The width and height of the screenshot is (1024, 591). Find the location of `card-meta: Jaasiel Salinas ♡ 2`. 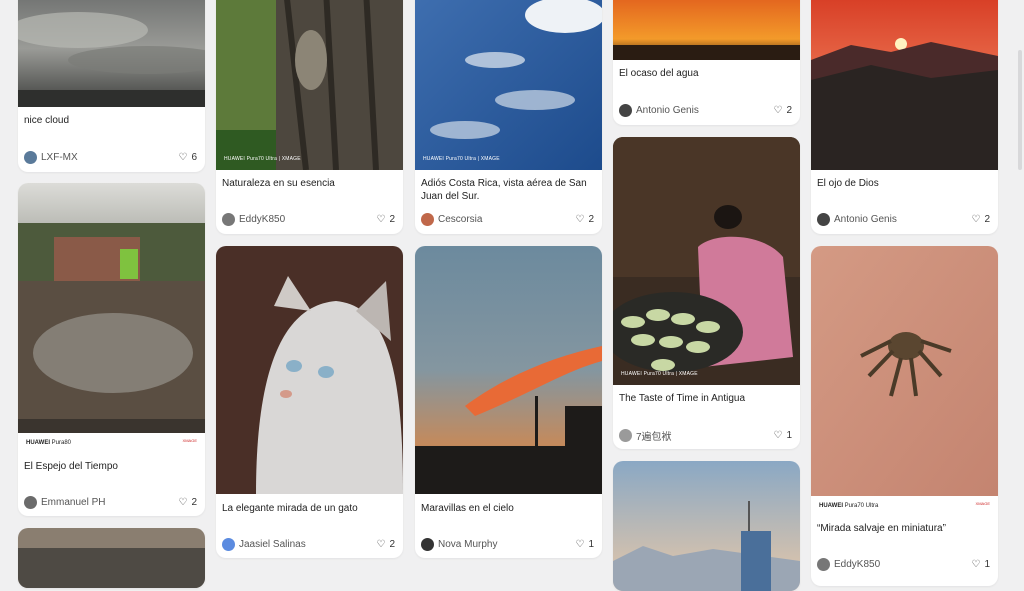

card-meta: Jaasiel Salinas ♡ 2 is located at coordinates (308, 544).